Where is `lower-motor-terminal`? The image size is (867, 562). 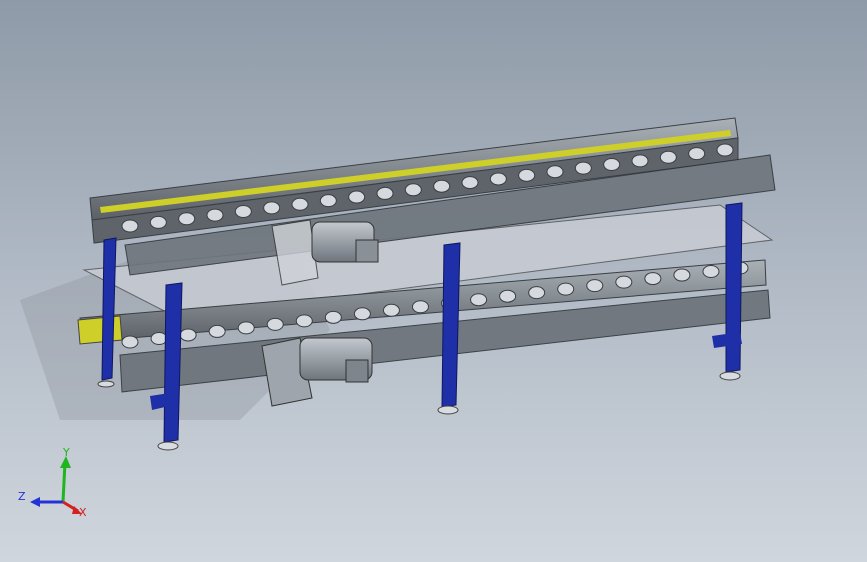
lower-motor-terminal is located at coordinates (357, 371).